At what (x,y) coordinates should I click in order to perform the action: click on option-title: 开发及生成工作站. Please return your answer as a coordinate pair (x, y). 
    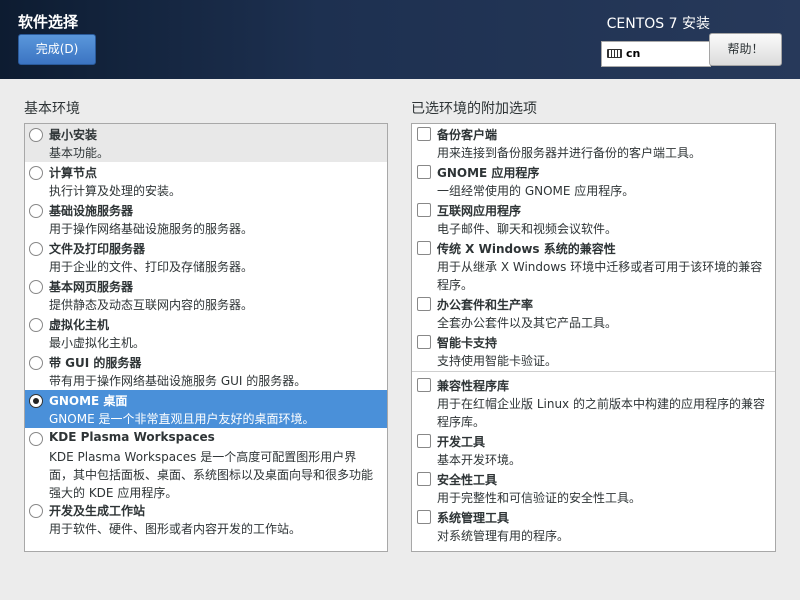
    Looking at the image, I should click on (97, 511).